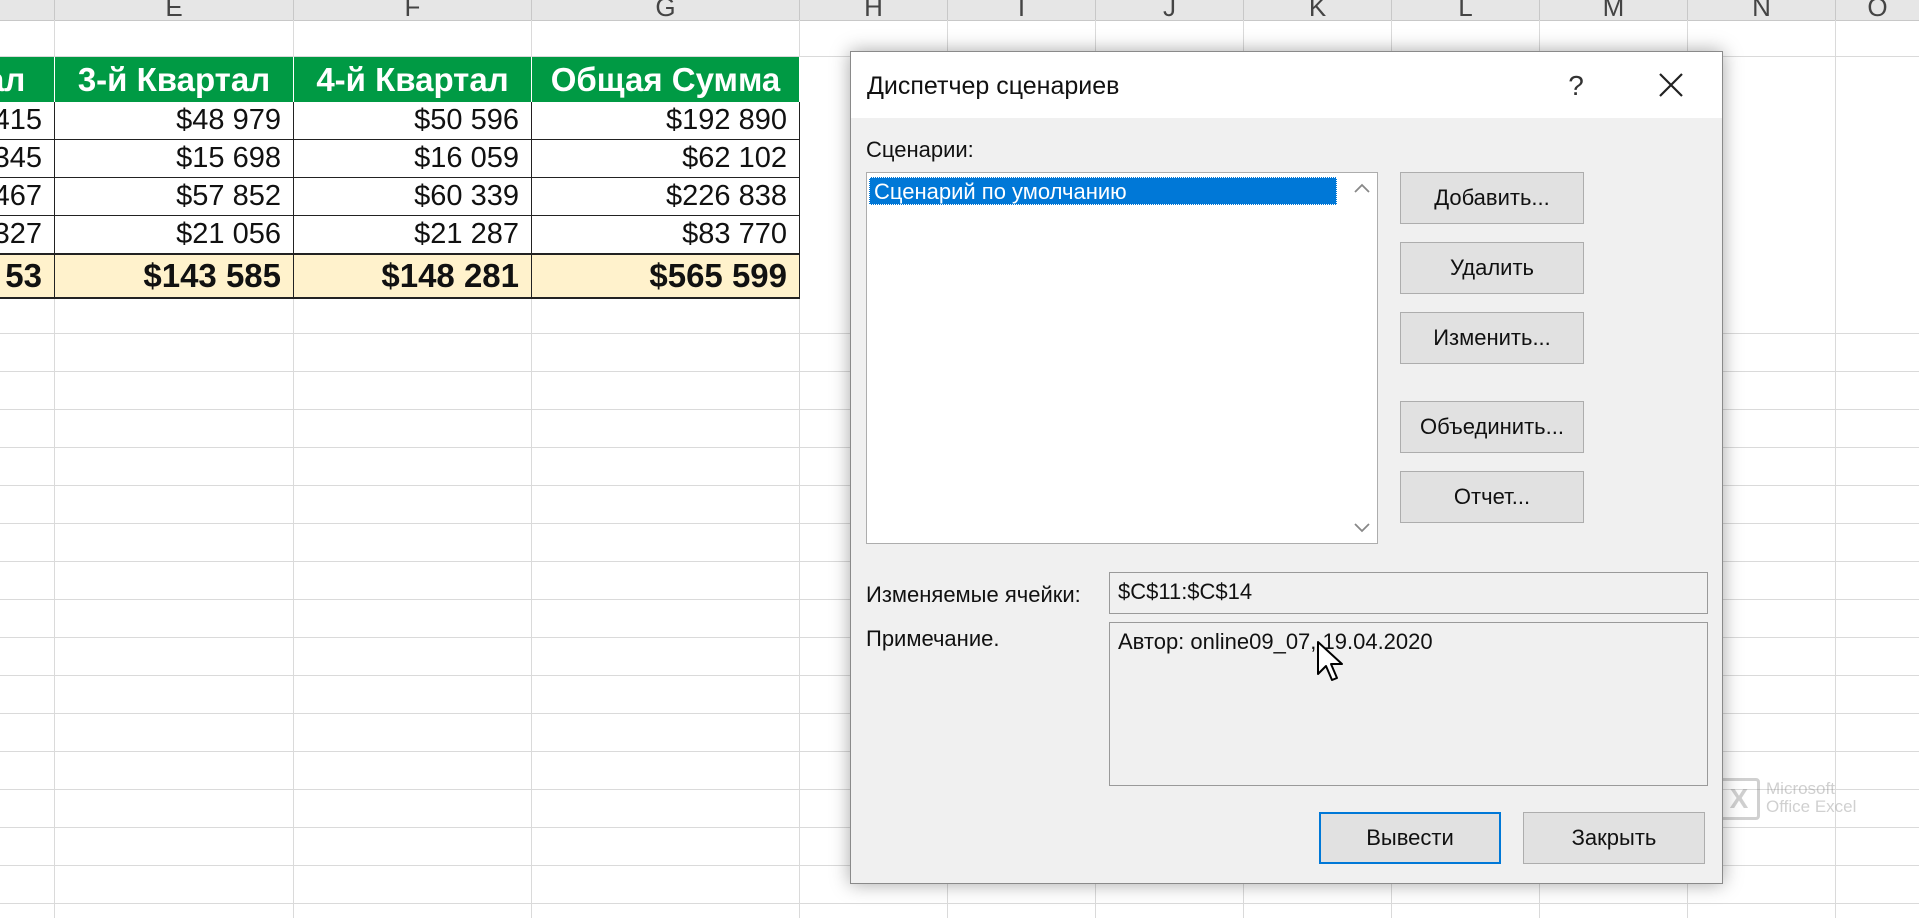  I want to click on total-cell: $148 281, so click(413, 276).